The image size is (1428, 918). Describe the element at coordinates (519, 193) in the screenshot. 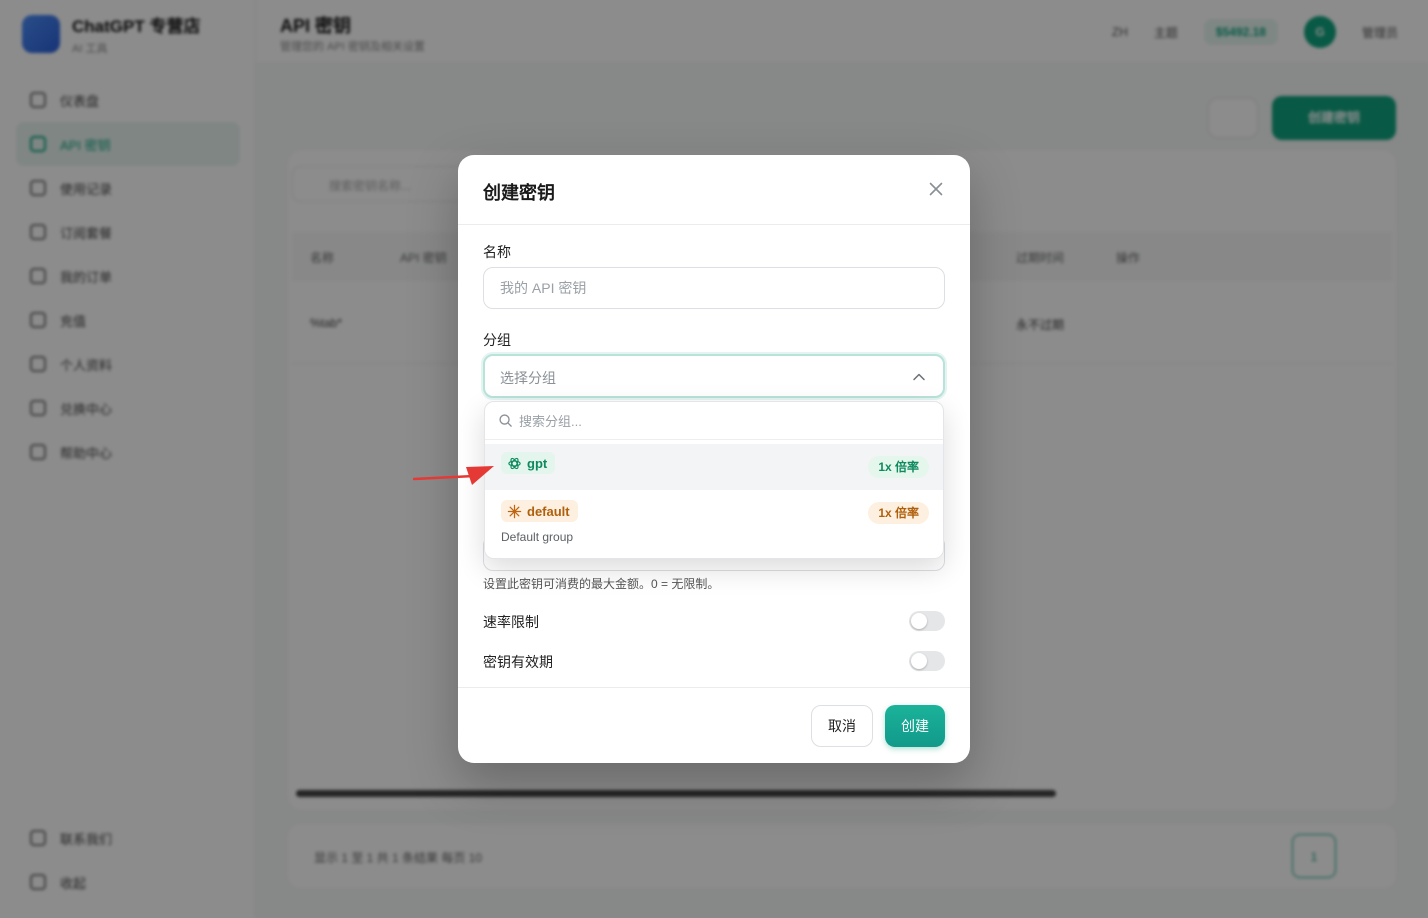

I see `dialog-title: 创建密钥` at that location.